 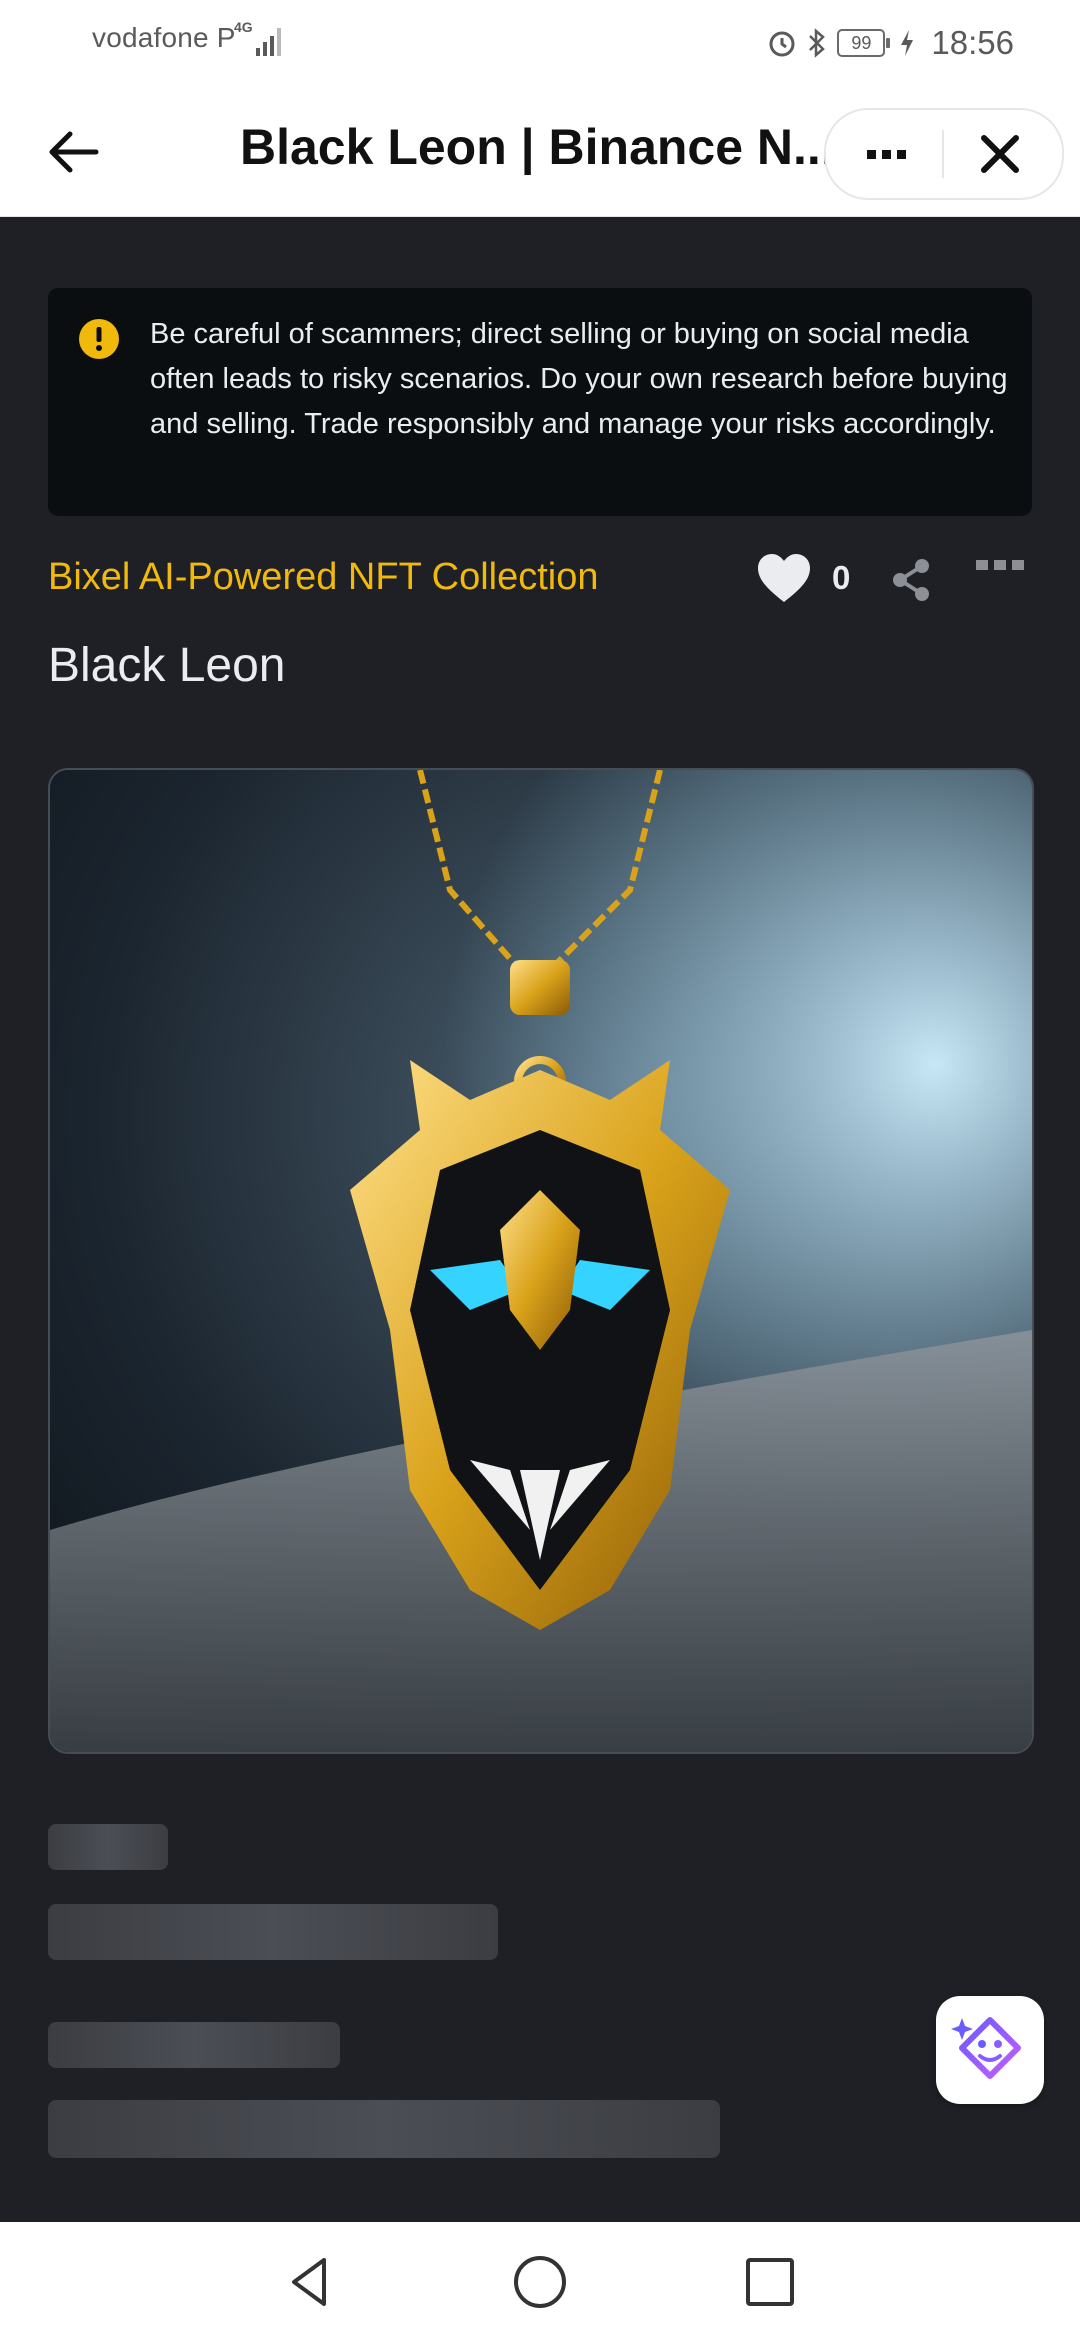 What do you see at coordinates (986, 2048) in the screenshot?
I see `assistant-icon` at bounding box center [986, 2048].